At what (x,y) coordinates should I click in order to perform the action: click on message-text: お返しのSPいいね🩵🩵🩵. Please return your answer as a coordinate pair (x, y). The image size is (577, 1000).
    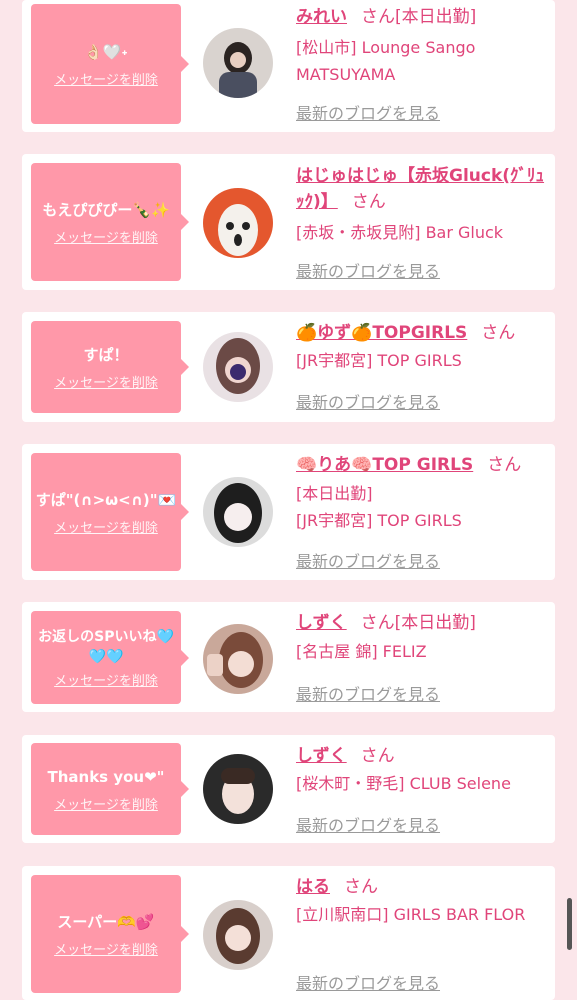
    Looking at the image, I should click on (106, 646).